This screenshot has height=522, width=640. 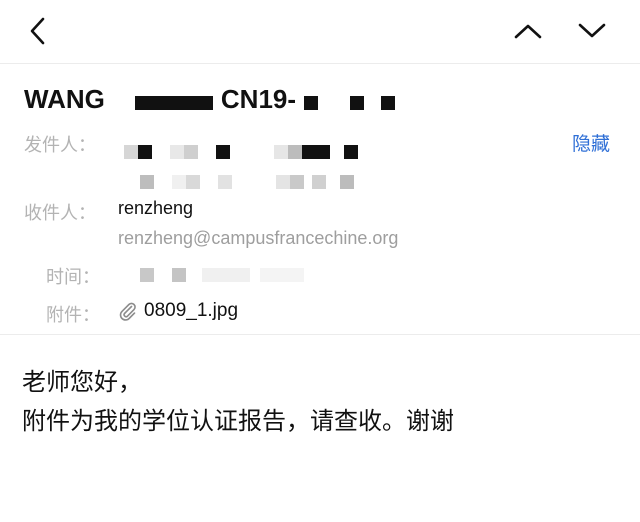 I want to click on recipient-name: renzheng, so click(x=155, y=208).